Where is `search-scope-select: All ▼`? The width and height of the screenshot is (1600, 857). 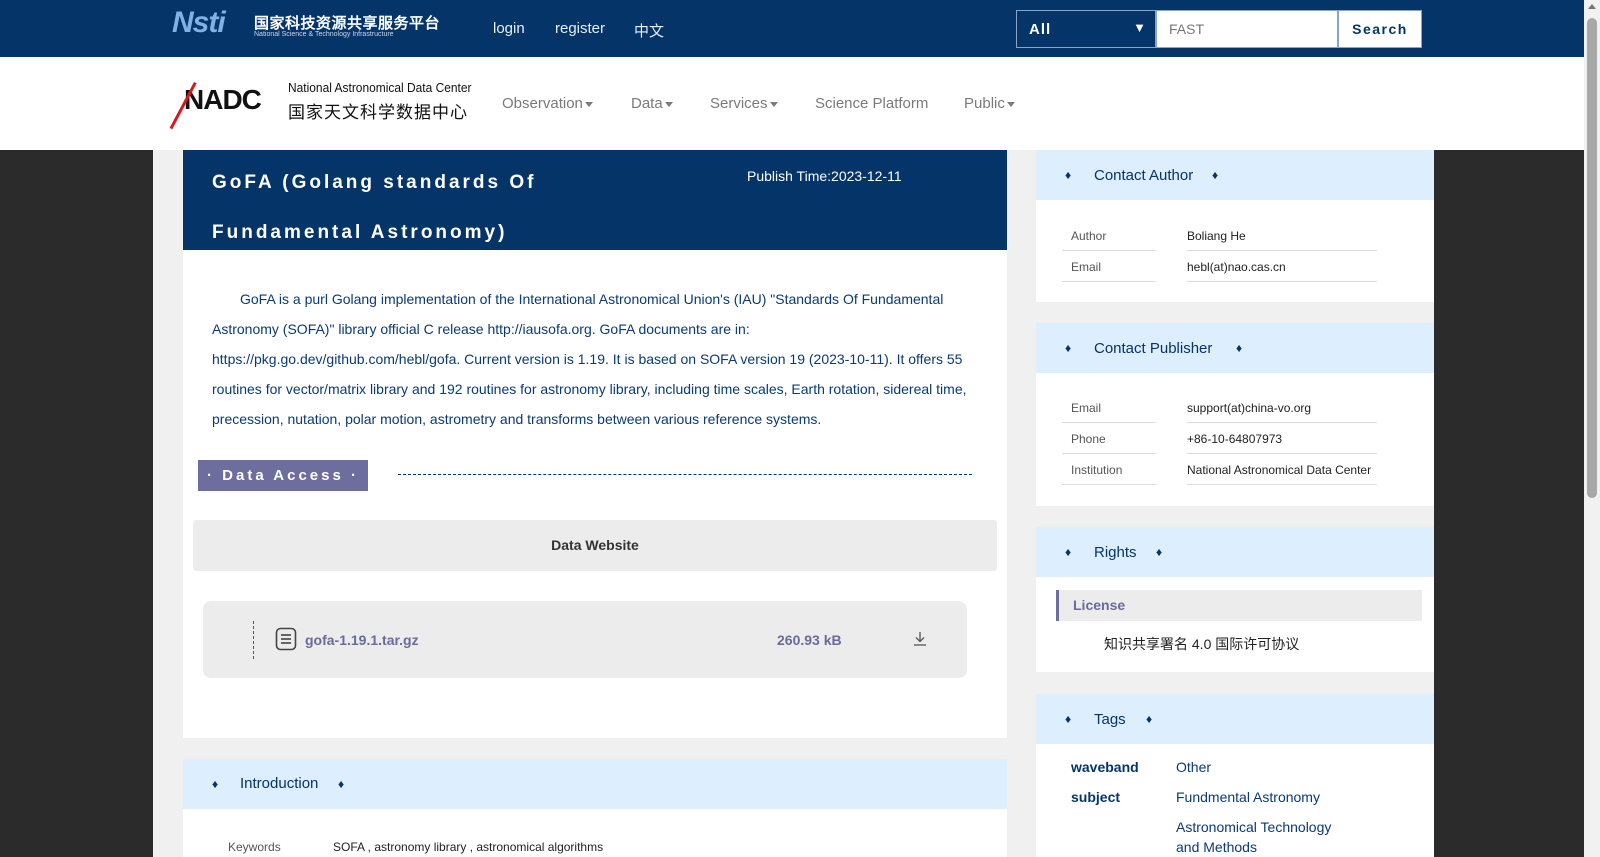
search-scope-select: All ▼ is located at coordinates (1086, 29).